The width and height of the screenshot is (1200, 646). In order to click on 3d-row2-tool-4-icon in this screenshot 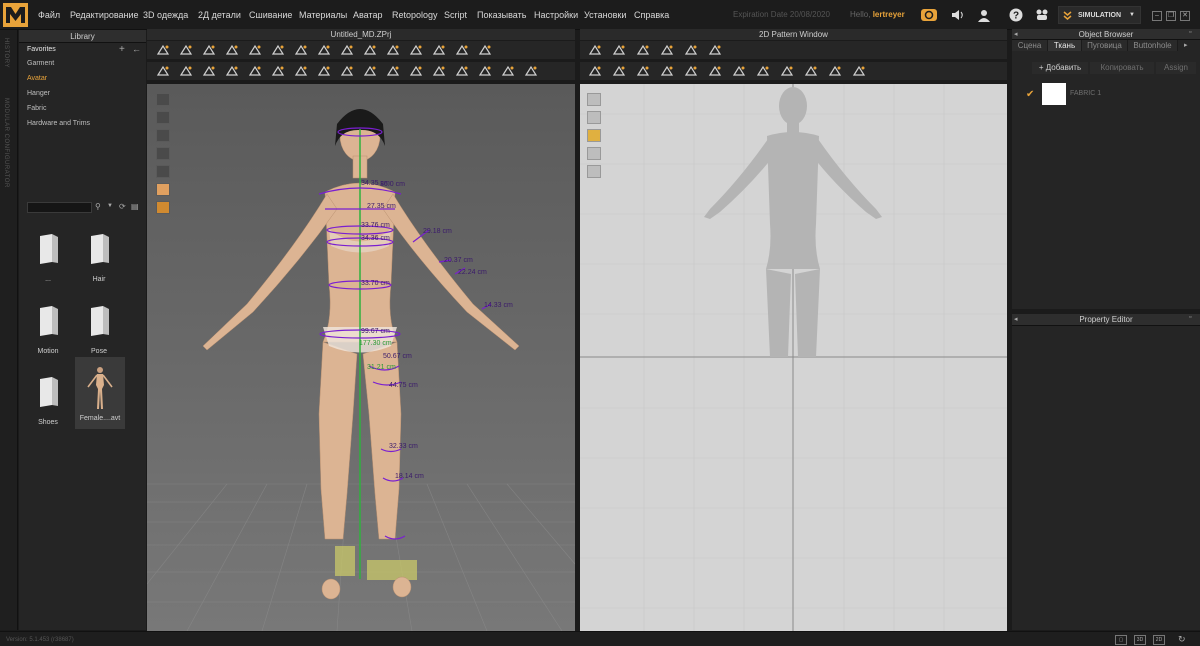, I will do `click(232, 71)`.